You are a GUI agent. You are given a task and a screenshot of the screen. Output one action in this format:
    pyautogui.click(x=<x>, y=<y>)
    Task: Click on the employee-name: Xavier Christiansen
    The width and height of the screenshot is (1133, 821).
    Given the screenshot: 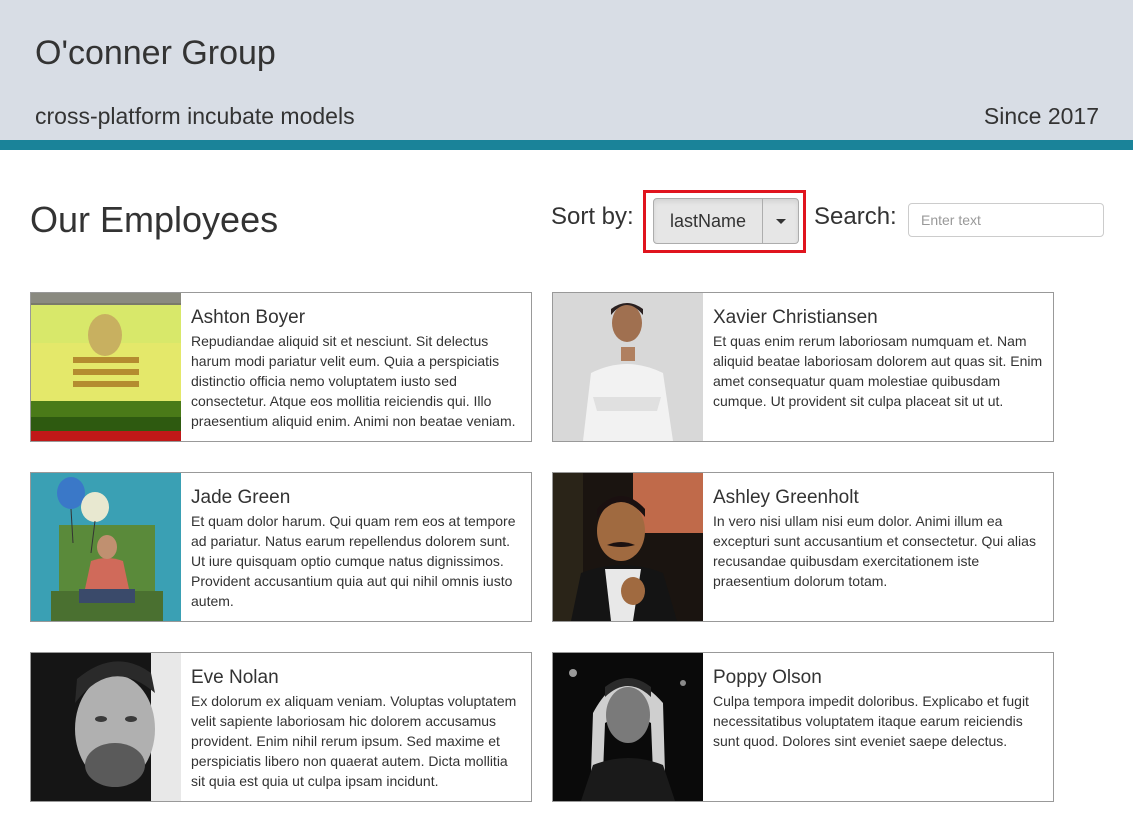 What is the action you would take?
    pyautogui.click(x=795, y=317)
    